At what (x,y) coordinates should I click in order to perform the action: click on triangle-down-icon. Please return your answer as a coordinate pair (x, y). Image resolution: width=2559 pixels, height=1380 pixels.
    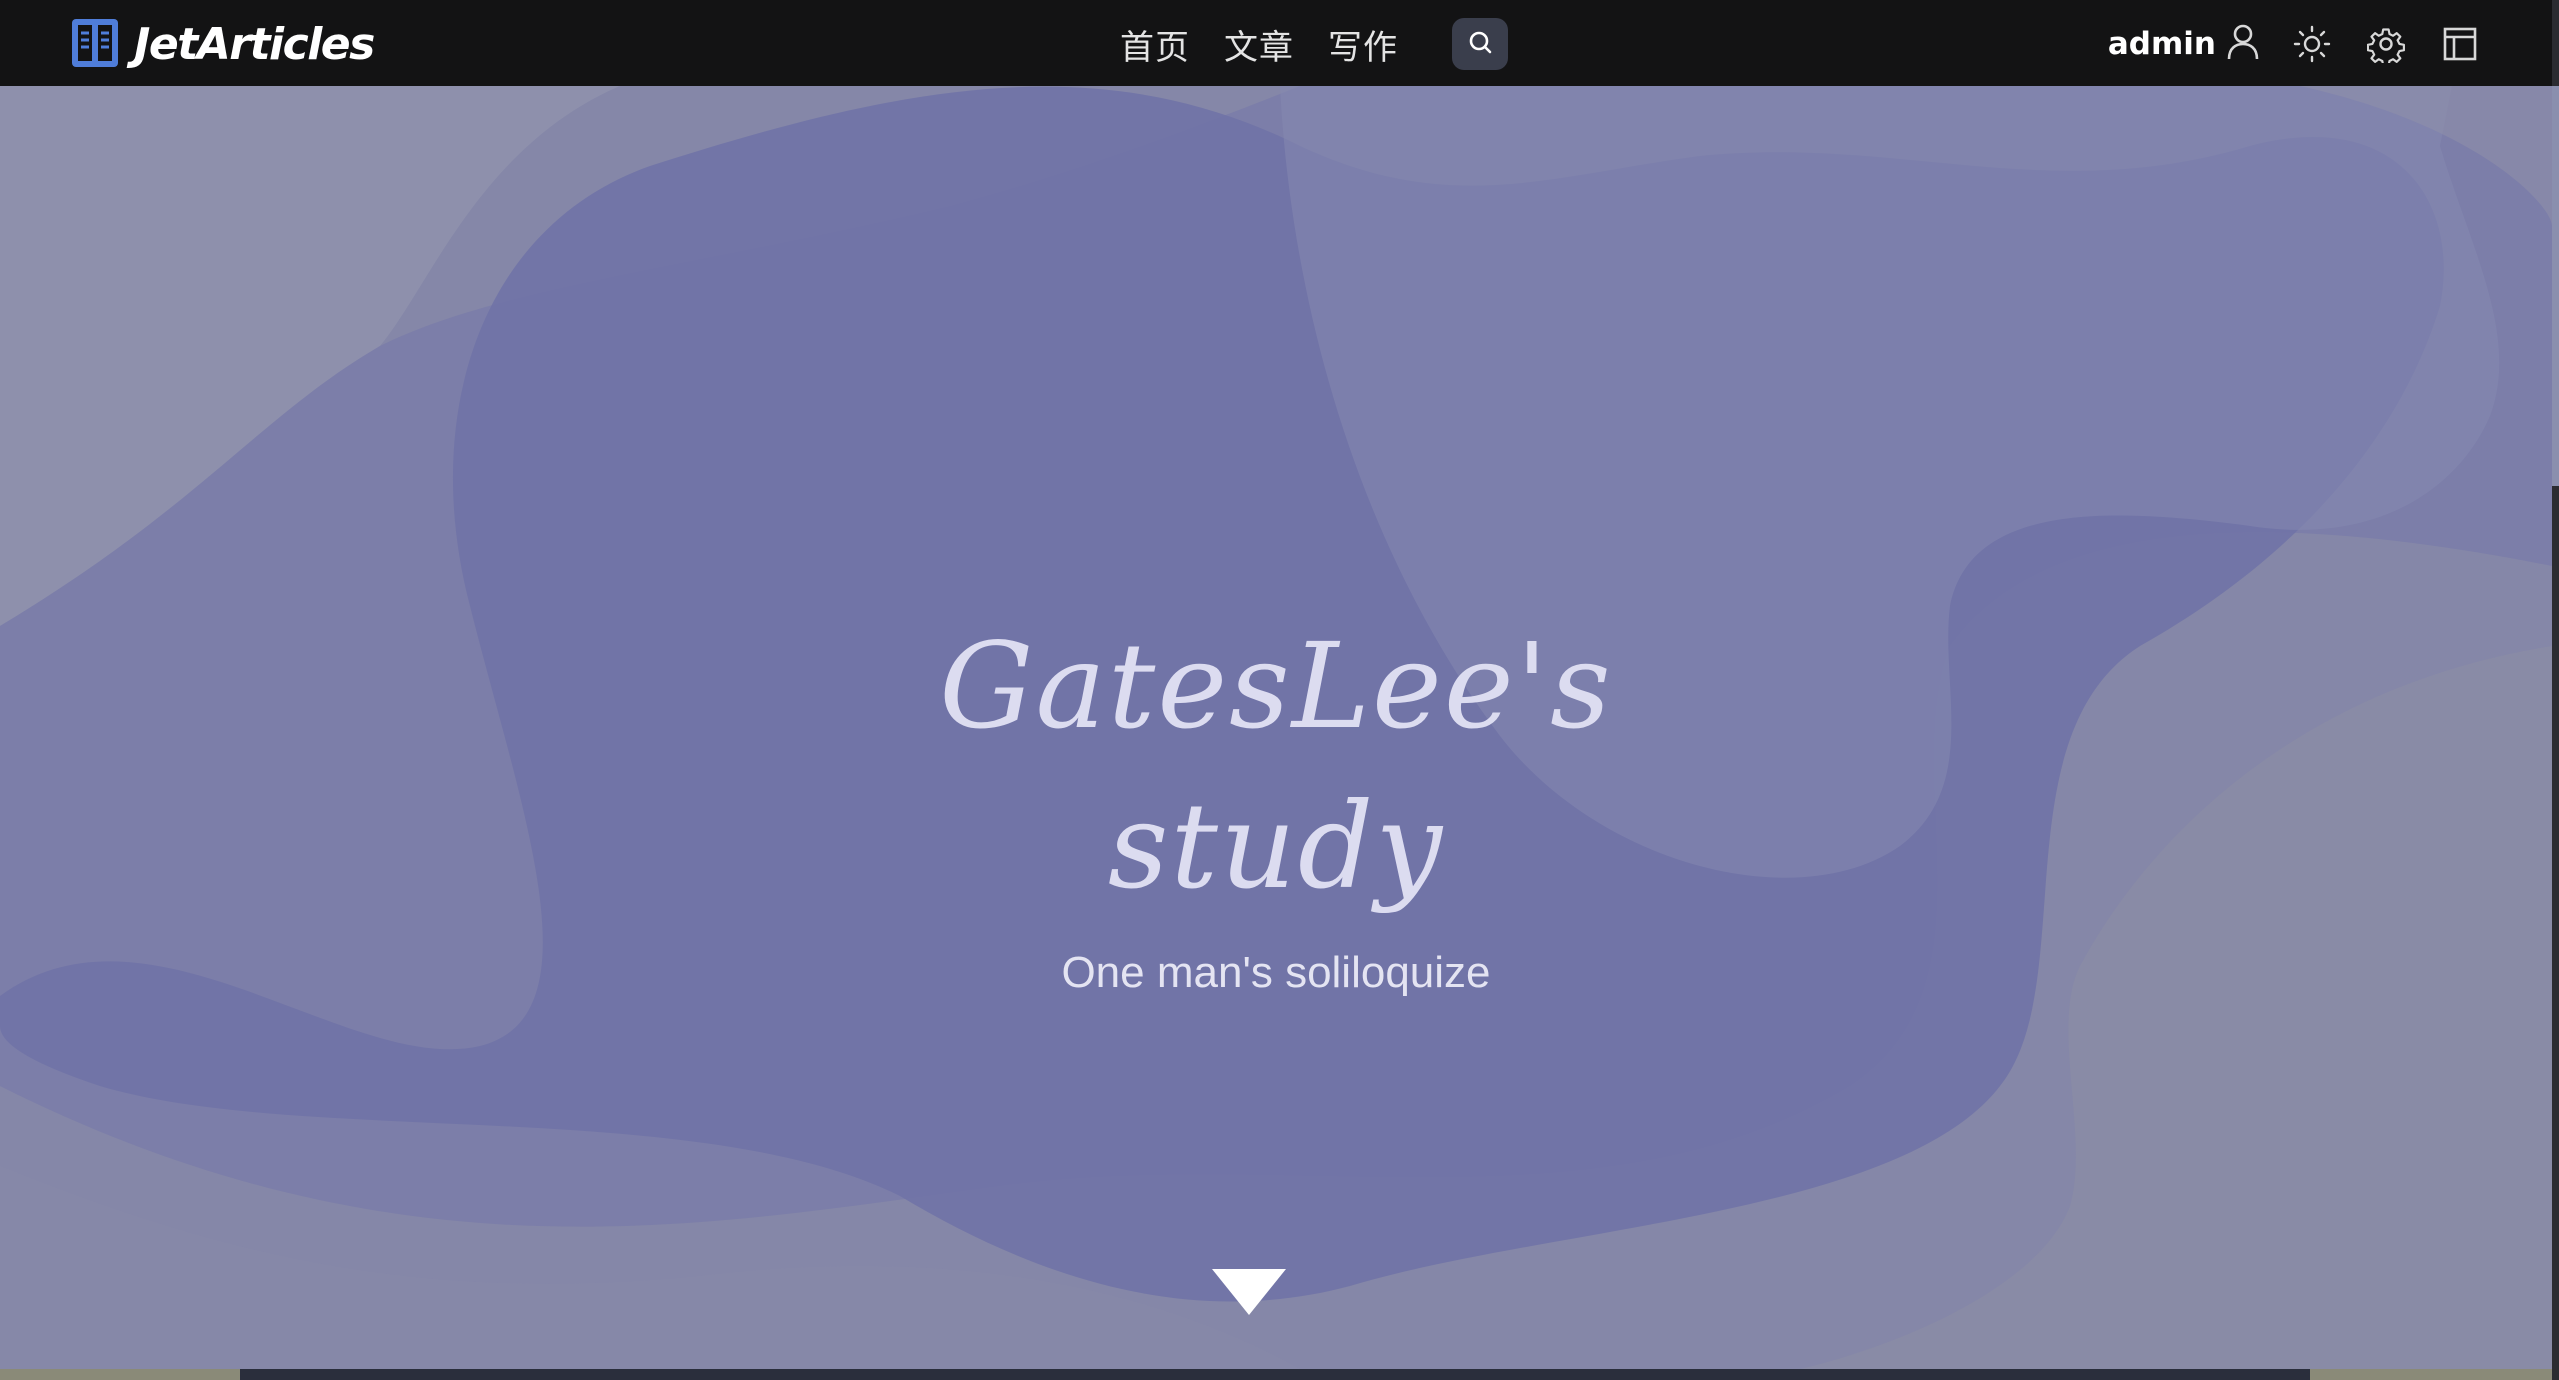
    Looking at the image, I should click on (1249, 1294).